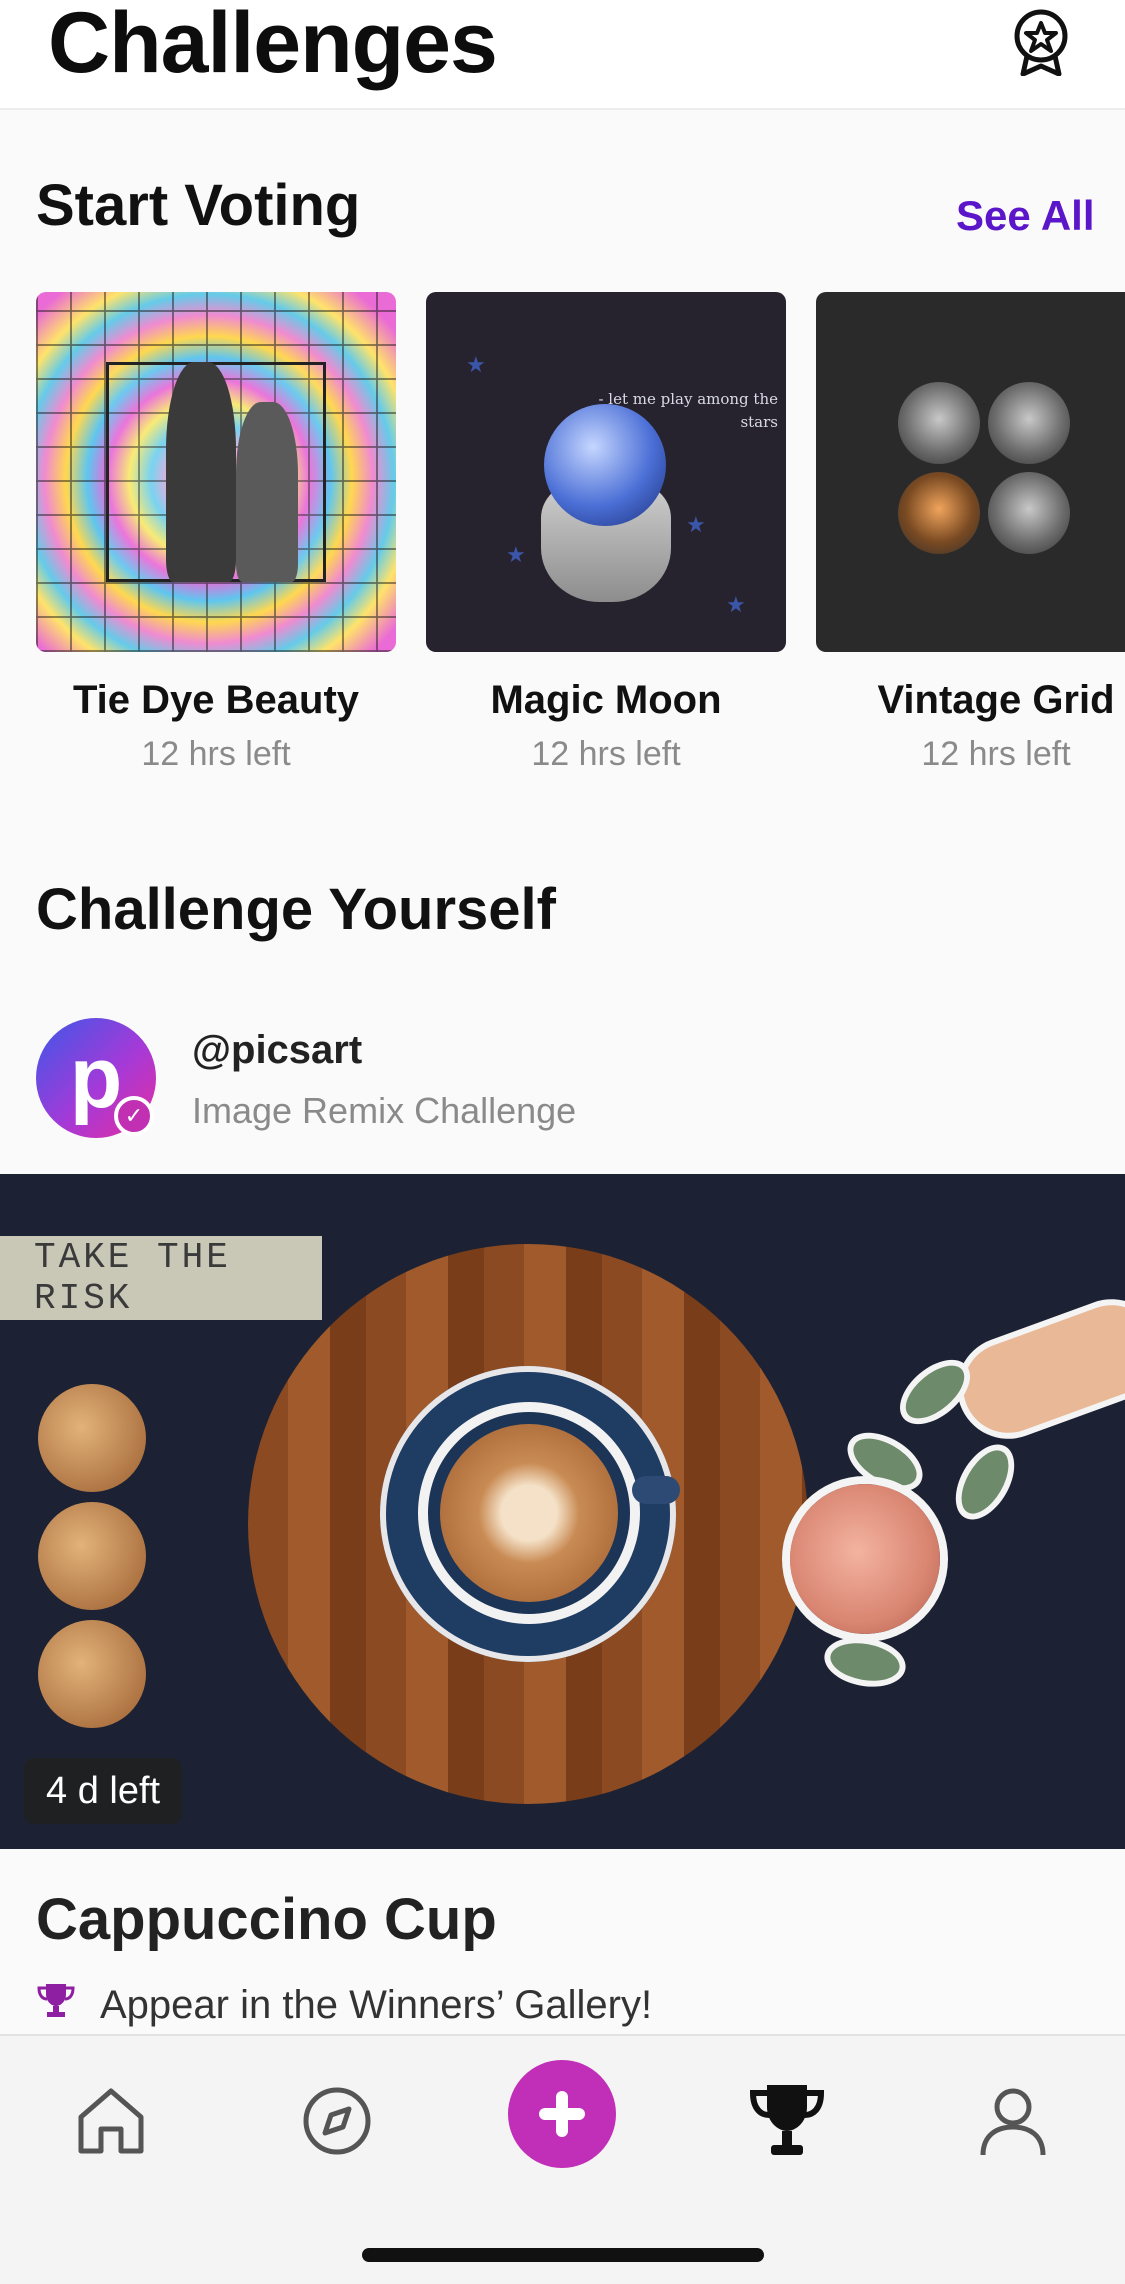  I want to click on voting-card: Vintage Grid 12 hrs left, so click(970, 533).